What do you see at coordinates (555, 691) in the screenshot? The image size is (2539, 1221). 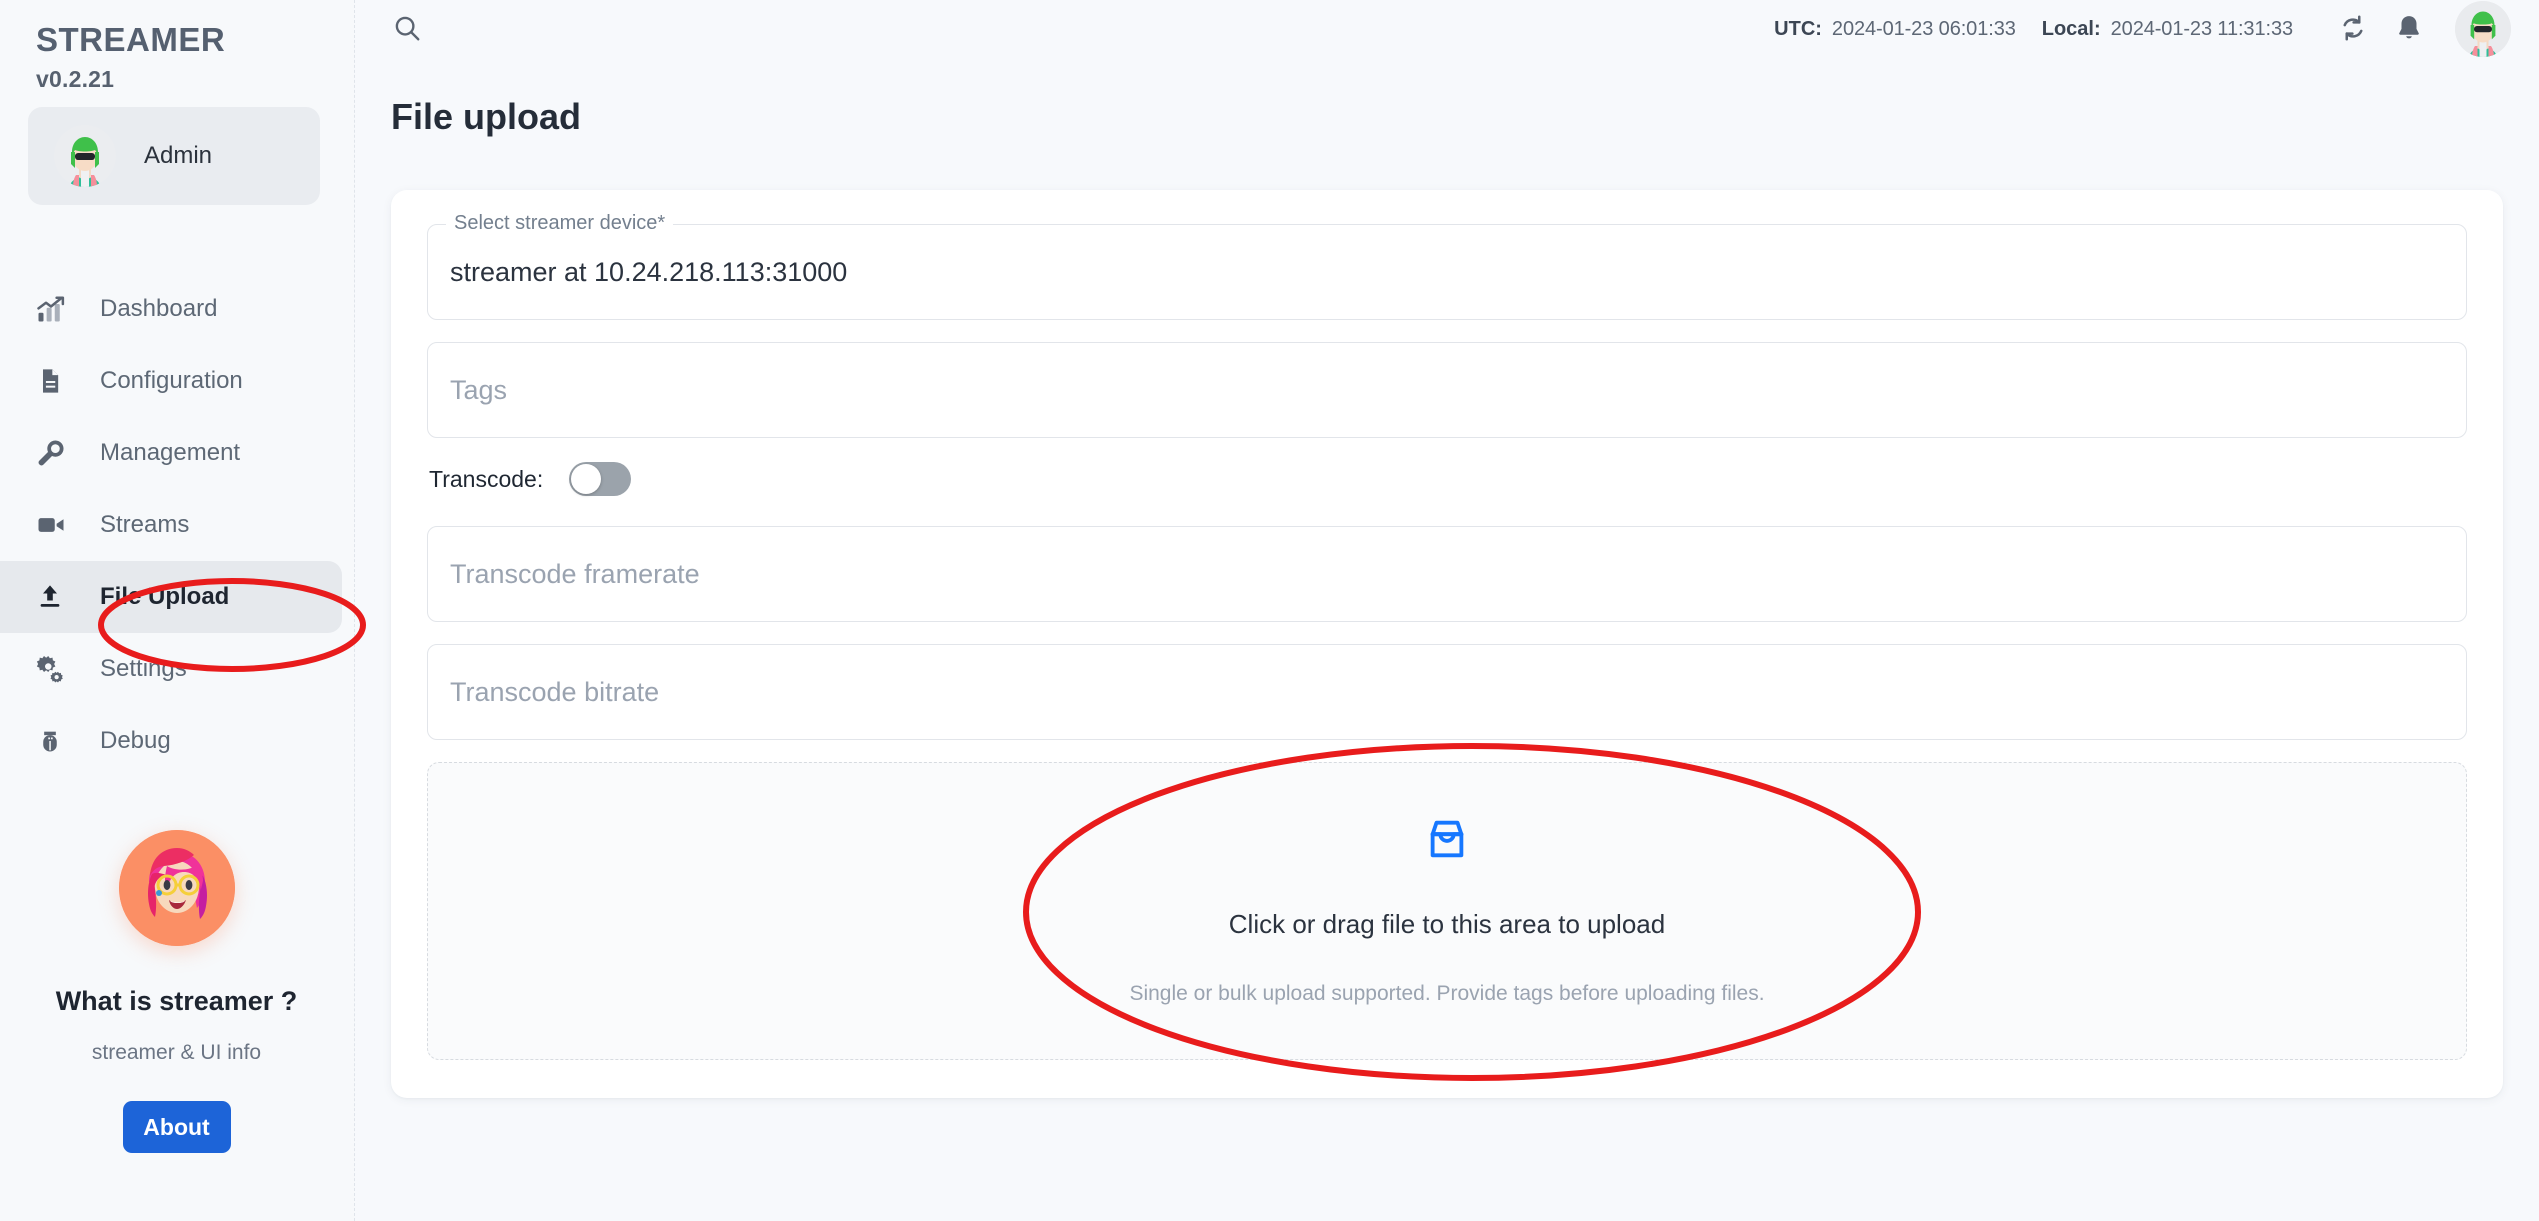 I see `transcode-bitrate-placeholder: Transcode bitrate` at bounding box center [555, 691].